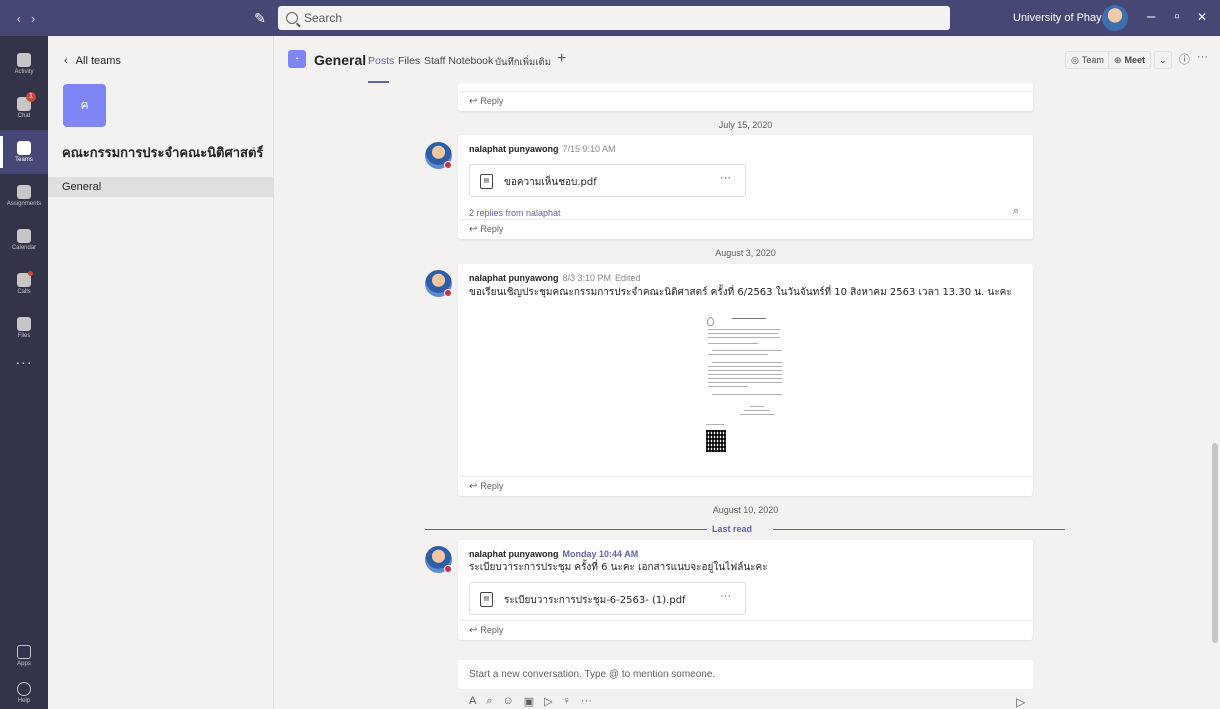 This screenshot has height=709, width=1220. What do you see at coordinates (566, 529) in the screenshot?
I see `divider-line` at bounding box center [566, 529].